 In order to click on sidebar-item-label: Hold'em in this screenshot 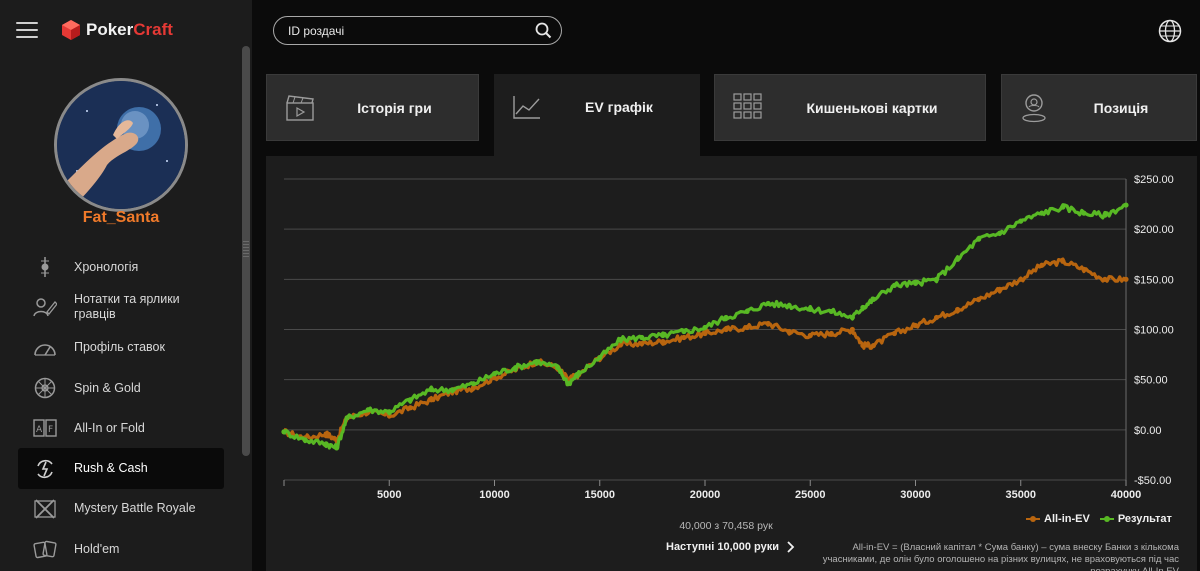, I will do `click(97, 548)`.